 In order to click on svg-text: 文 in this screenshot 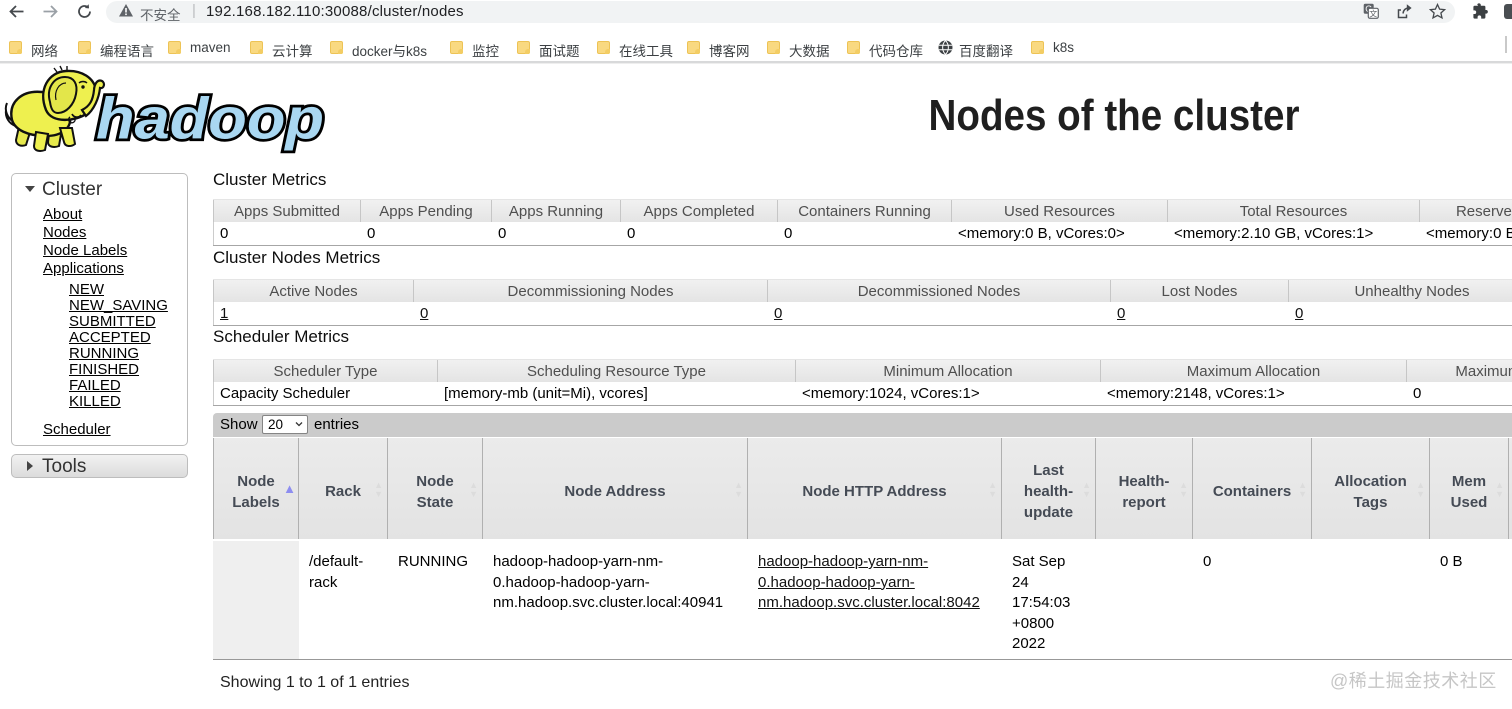, I will do `click(1373, 13)`.